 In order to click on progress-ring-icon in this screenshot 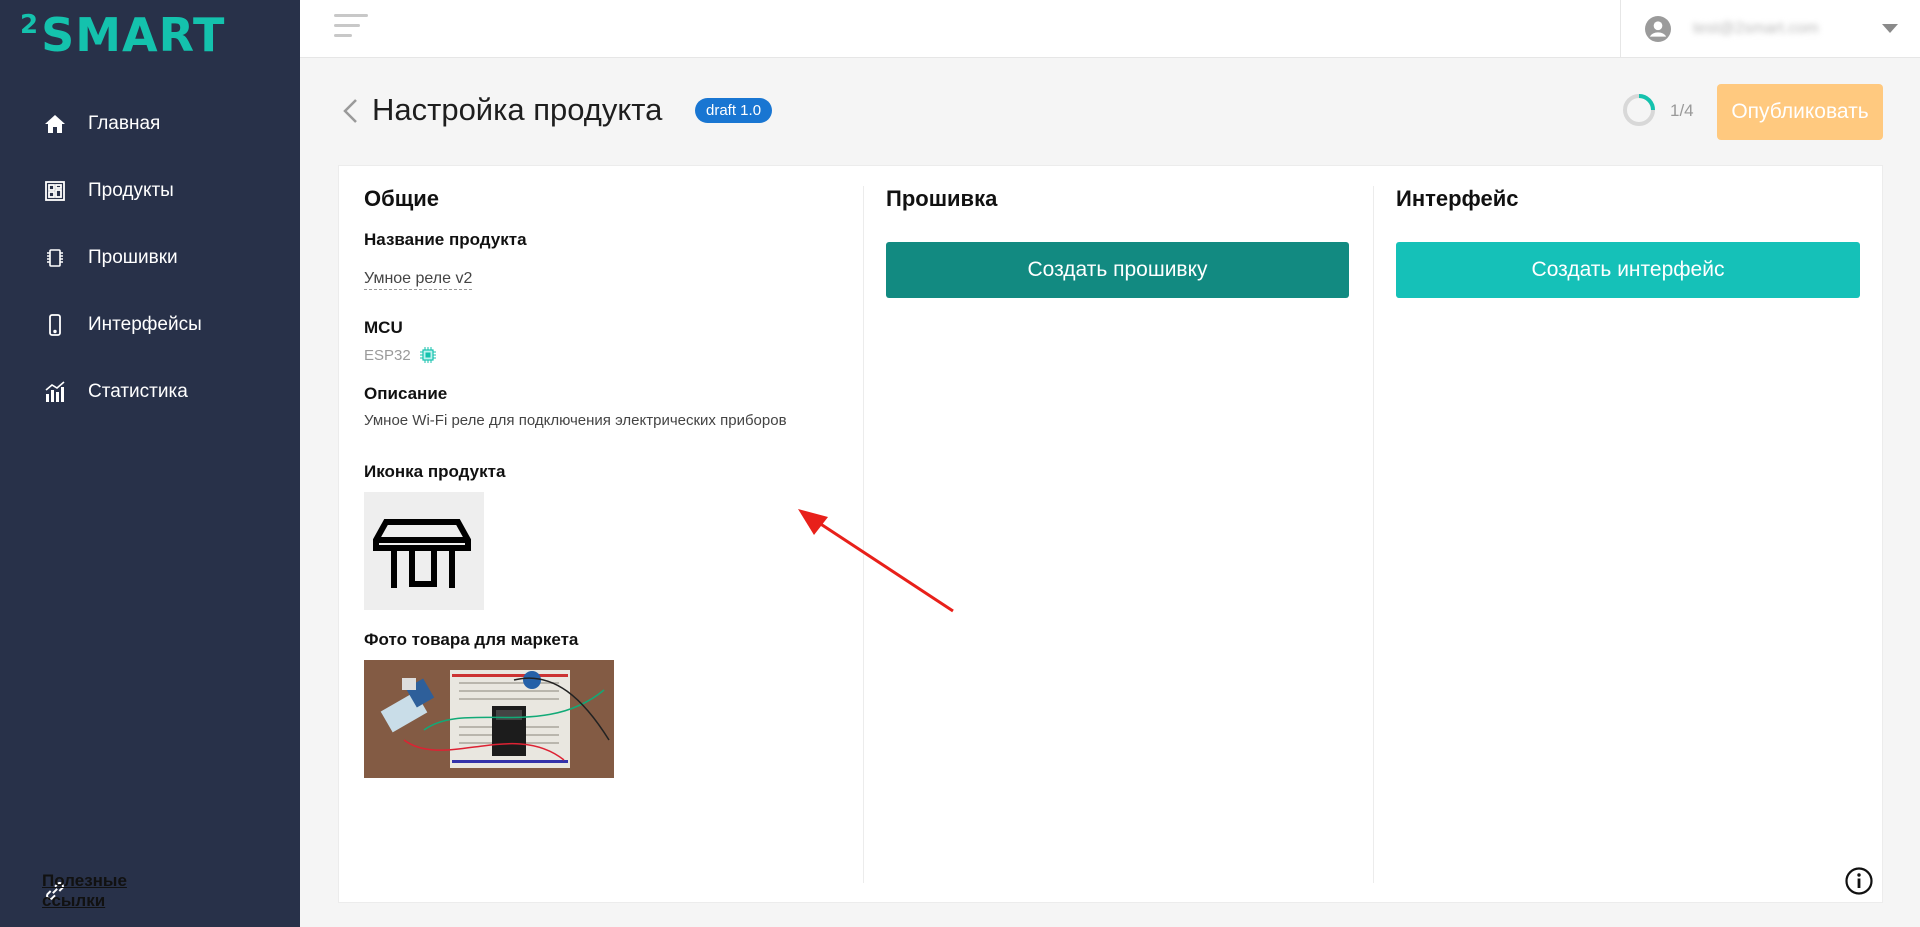, I will do `click(1639, 110)`.